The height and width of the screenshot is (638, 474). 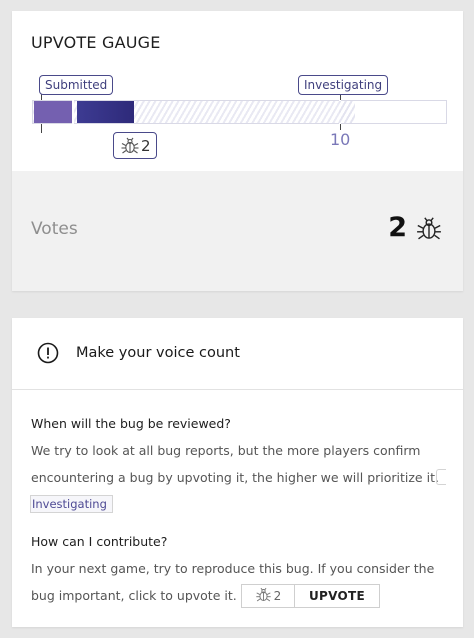 I want to click on upvote-button: UPVOTE, so click(x=337, y=596).